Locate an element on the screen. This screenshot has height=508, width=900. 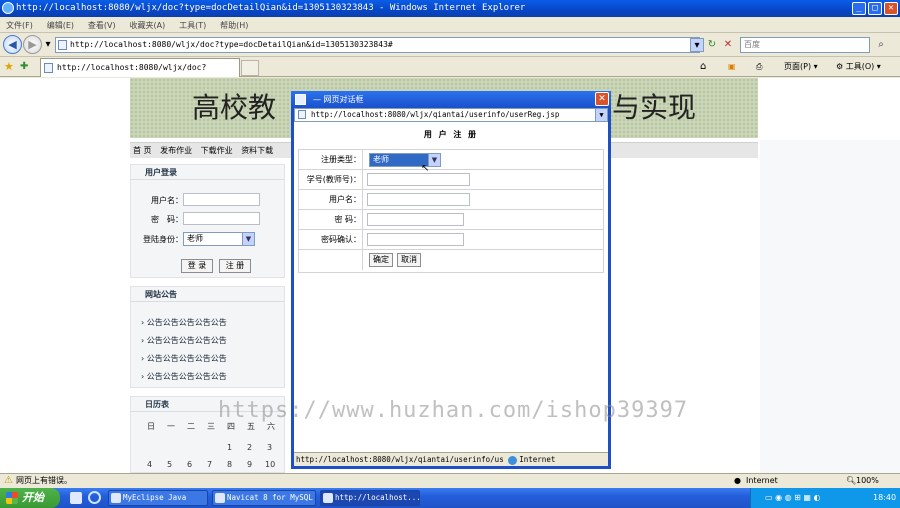
confirm-password-input is located at coordinates (415, 239).